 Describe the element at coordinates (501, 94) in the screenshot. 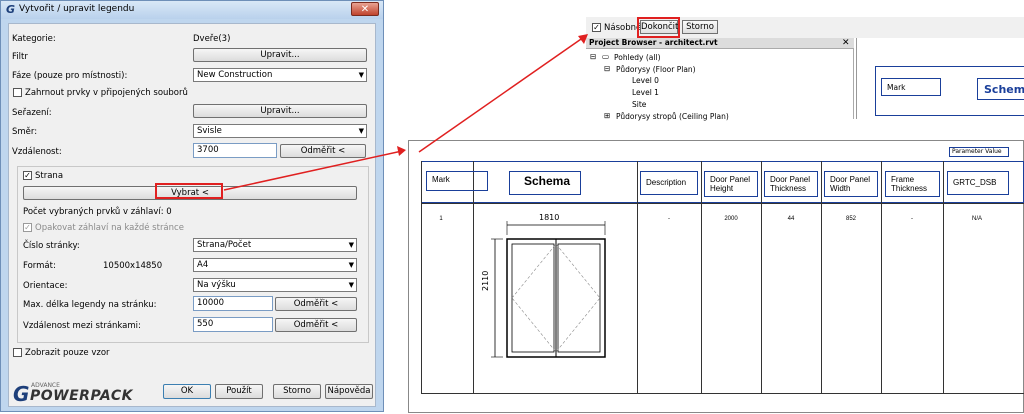

I see `arrow-to-dokoncit` at that location.